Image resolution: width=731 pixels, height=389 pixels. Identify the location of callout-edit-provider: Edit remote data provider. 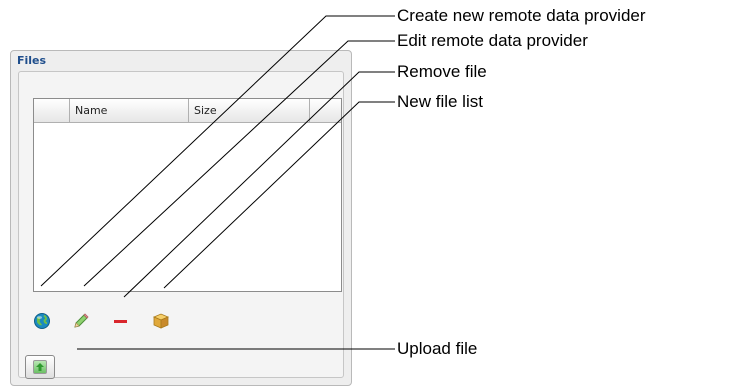
(492, 40).